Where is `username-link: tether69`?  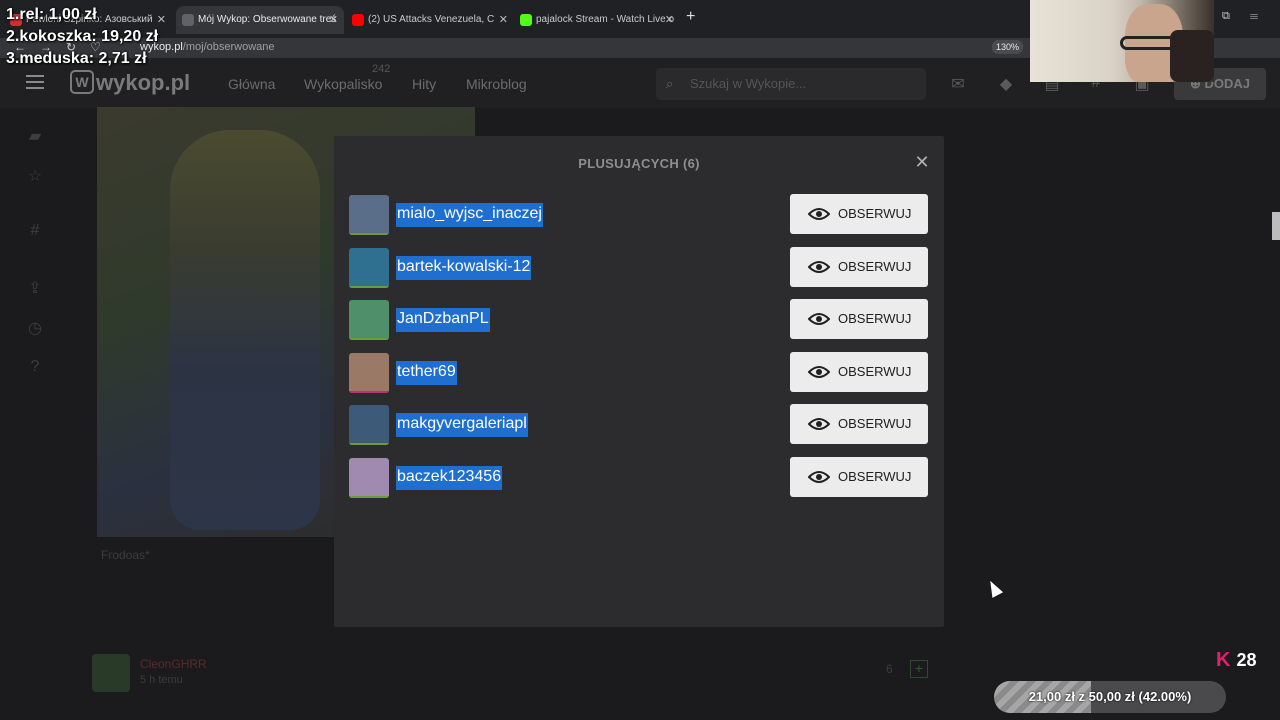
username-link: tether69 is located at coordinates (426, 373).